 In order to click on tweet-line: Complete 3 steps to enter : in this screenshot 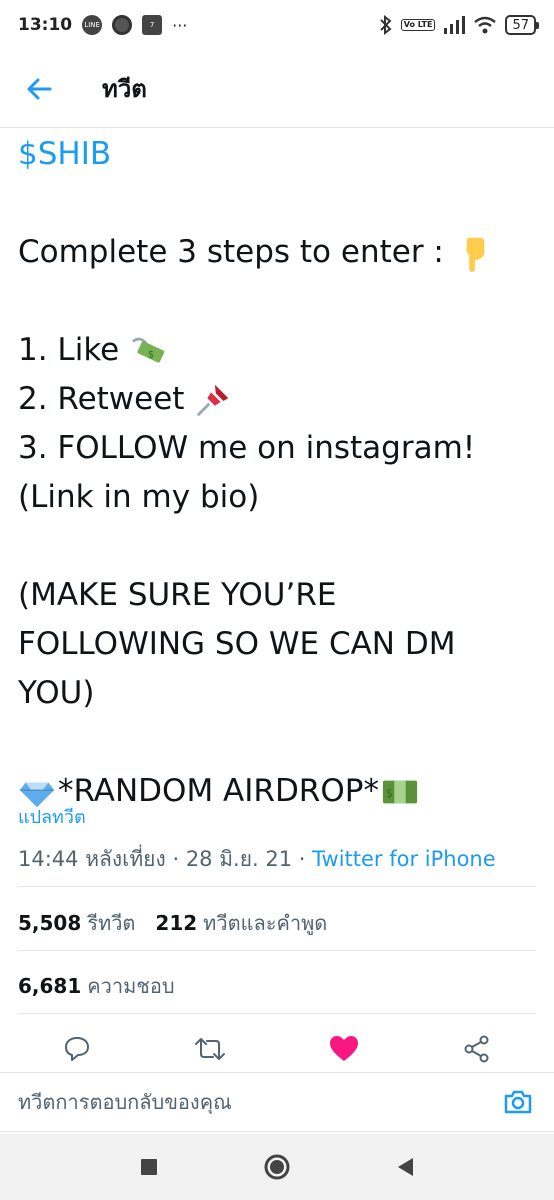, I will do `click(278, 252)`.